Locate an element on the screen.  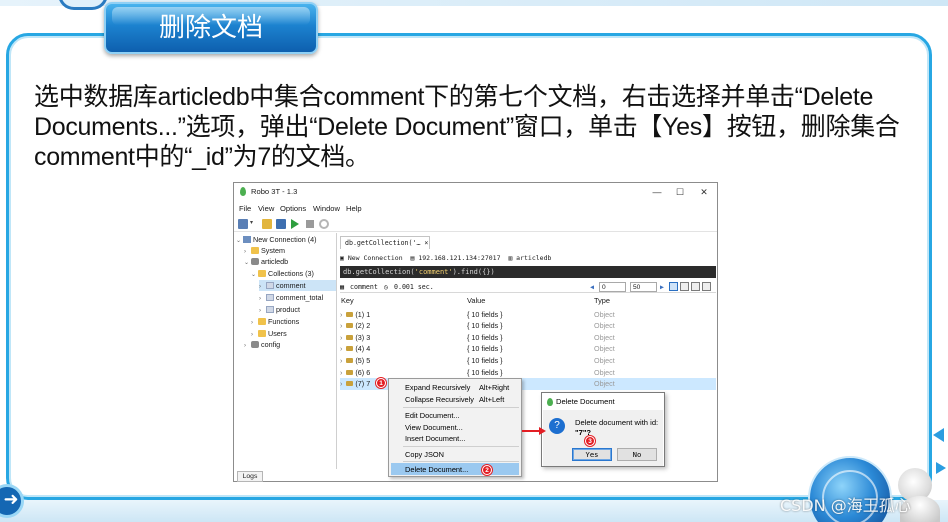
menu-collapse-recursively: Collapse Recursively is located at coordinates (439, 399).